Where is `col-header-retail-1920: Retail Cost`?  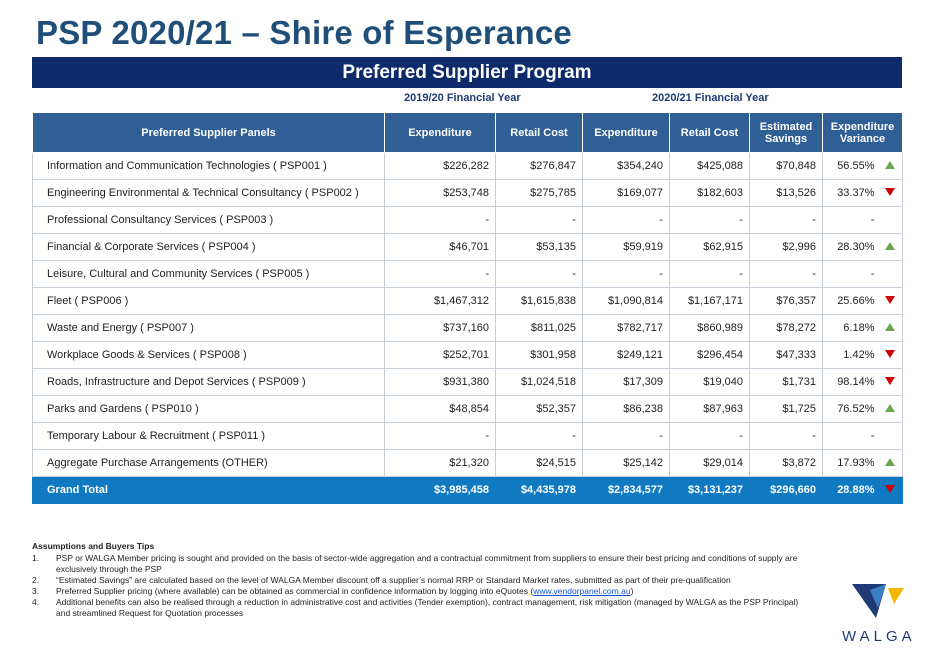
col-header-retail-1920: Retail Cost is located at coordinates (539, 132).